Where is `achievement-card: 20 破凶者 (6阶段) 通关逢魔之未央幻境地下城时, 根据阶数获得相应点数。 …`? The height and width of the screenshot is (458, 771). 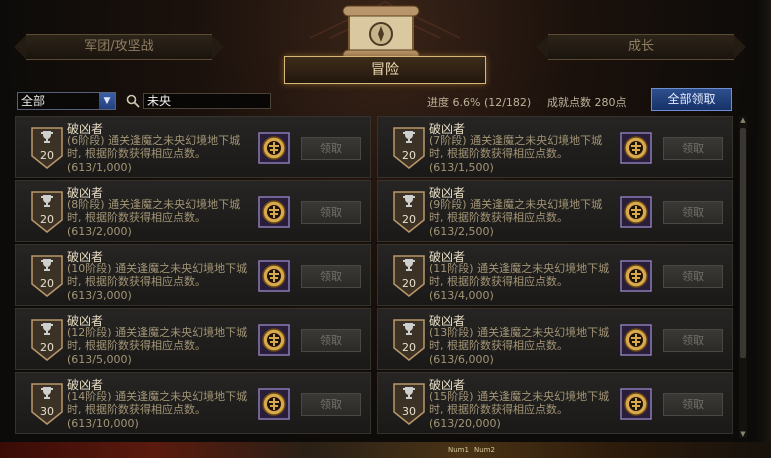
achievement-card: 20 破凶者 (6阶段) 通关逢魔之未央幻境地下城时, 根据阶数获得相应点数。 … is located at coordinates (193, 147).